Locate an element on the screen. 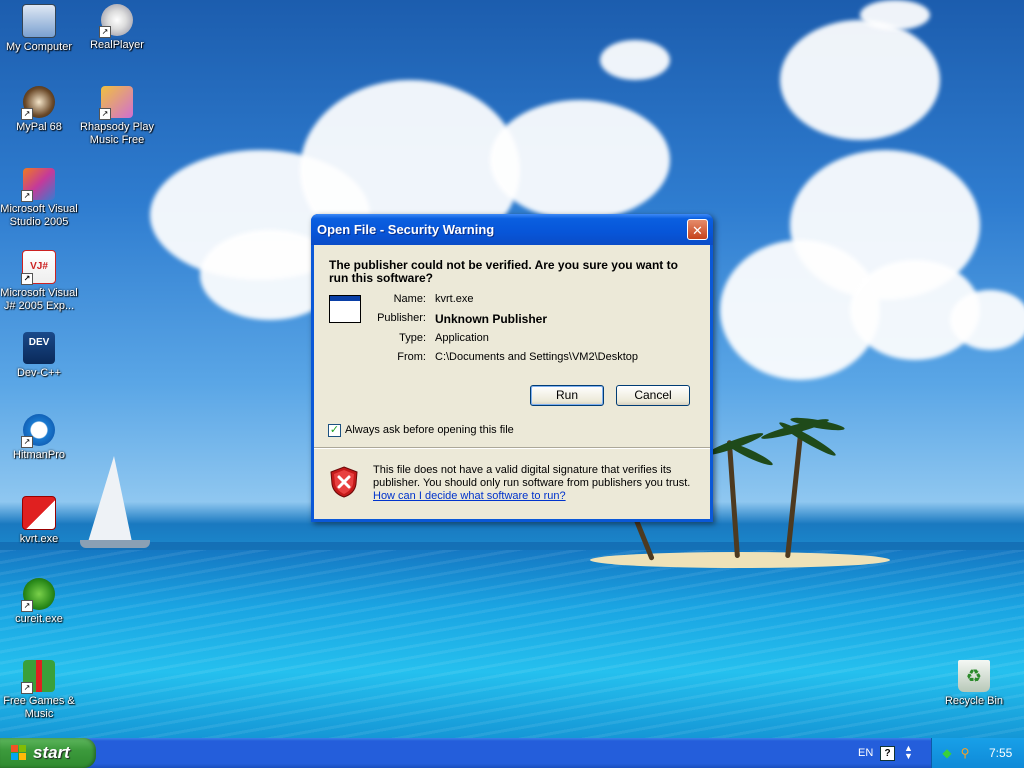  name-row: Name: kvrt.exe is located at coordinates (524, 300).